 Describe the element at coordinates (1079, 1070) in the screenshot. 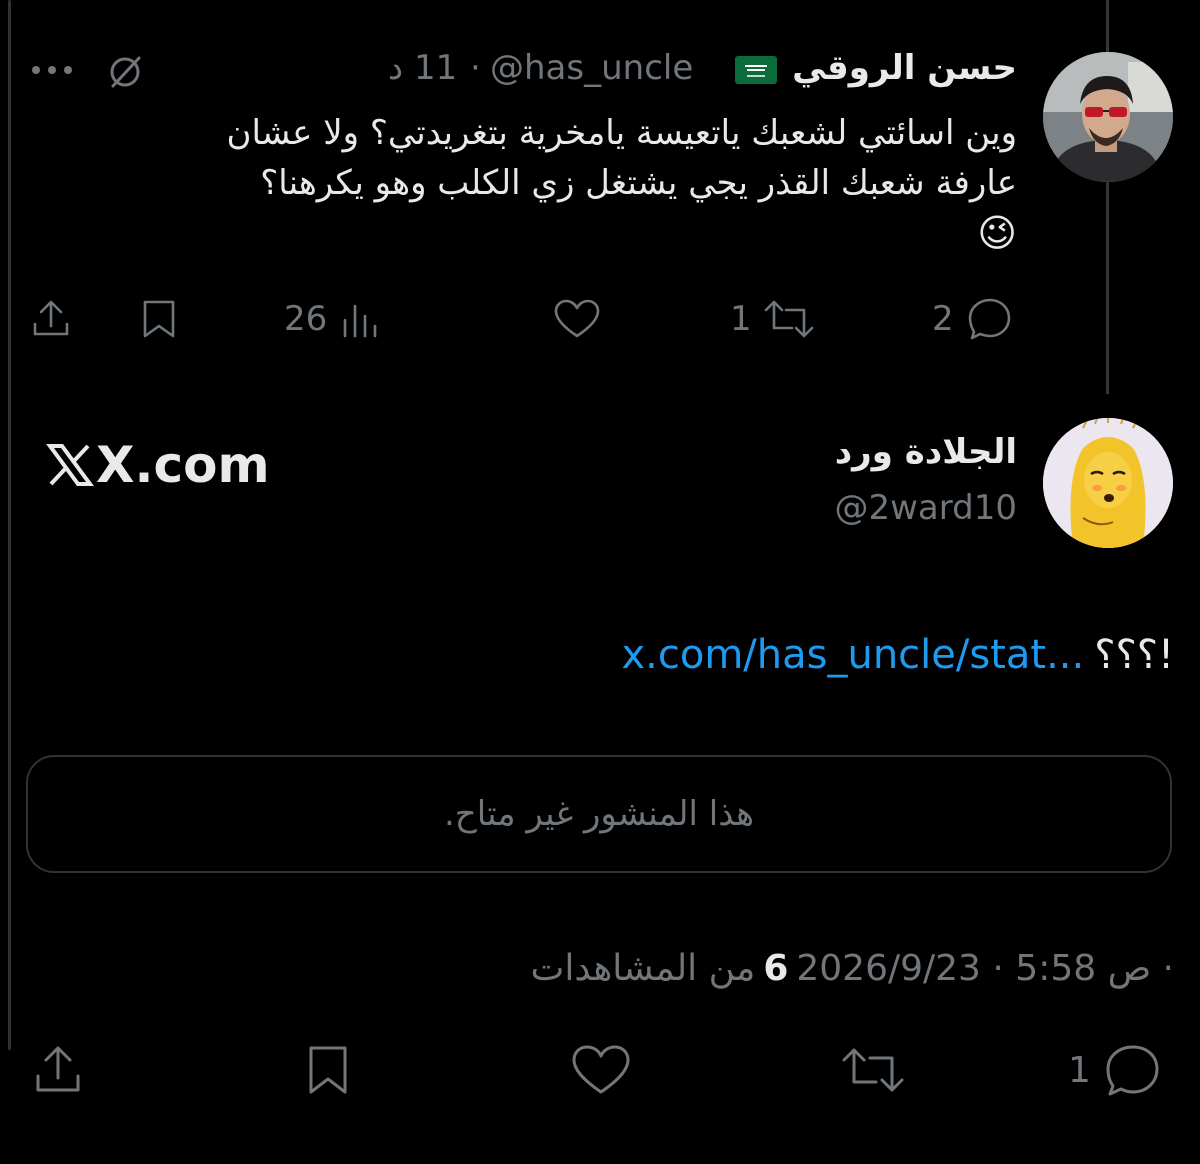

I see `reply-count: 1` at that location.